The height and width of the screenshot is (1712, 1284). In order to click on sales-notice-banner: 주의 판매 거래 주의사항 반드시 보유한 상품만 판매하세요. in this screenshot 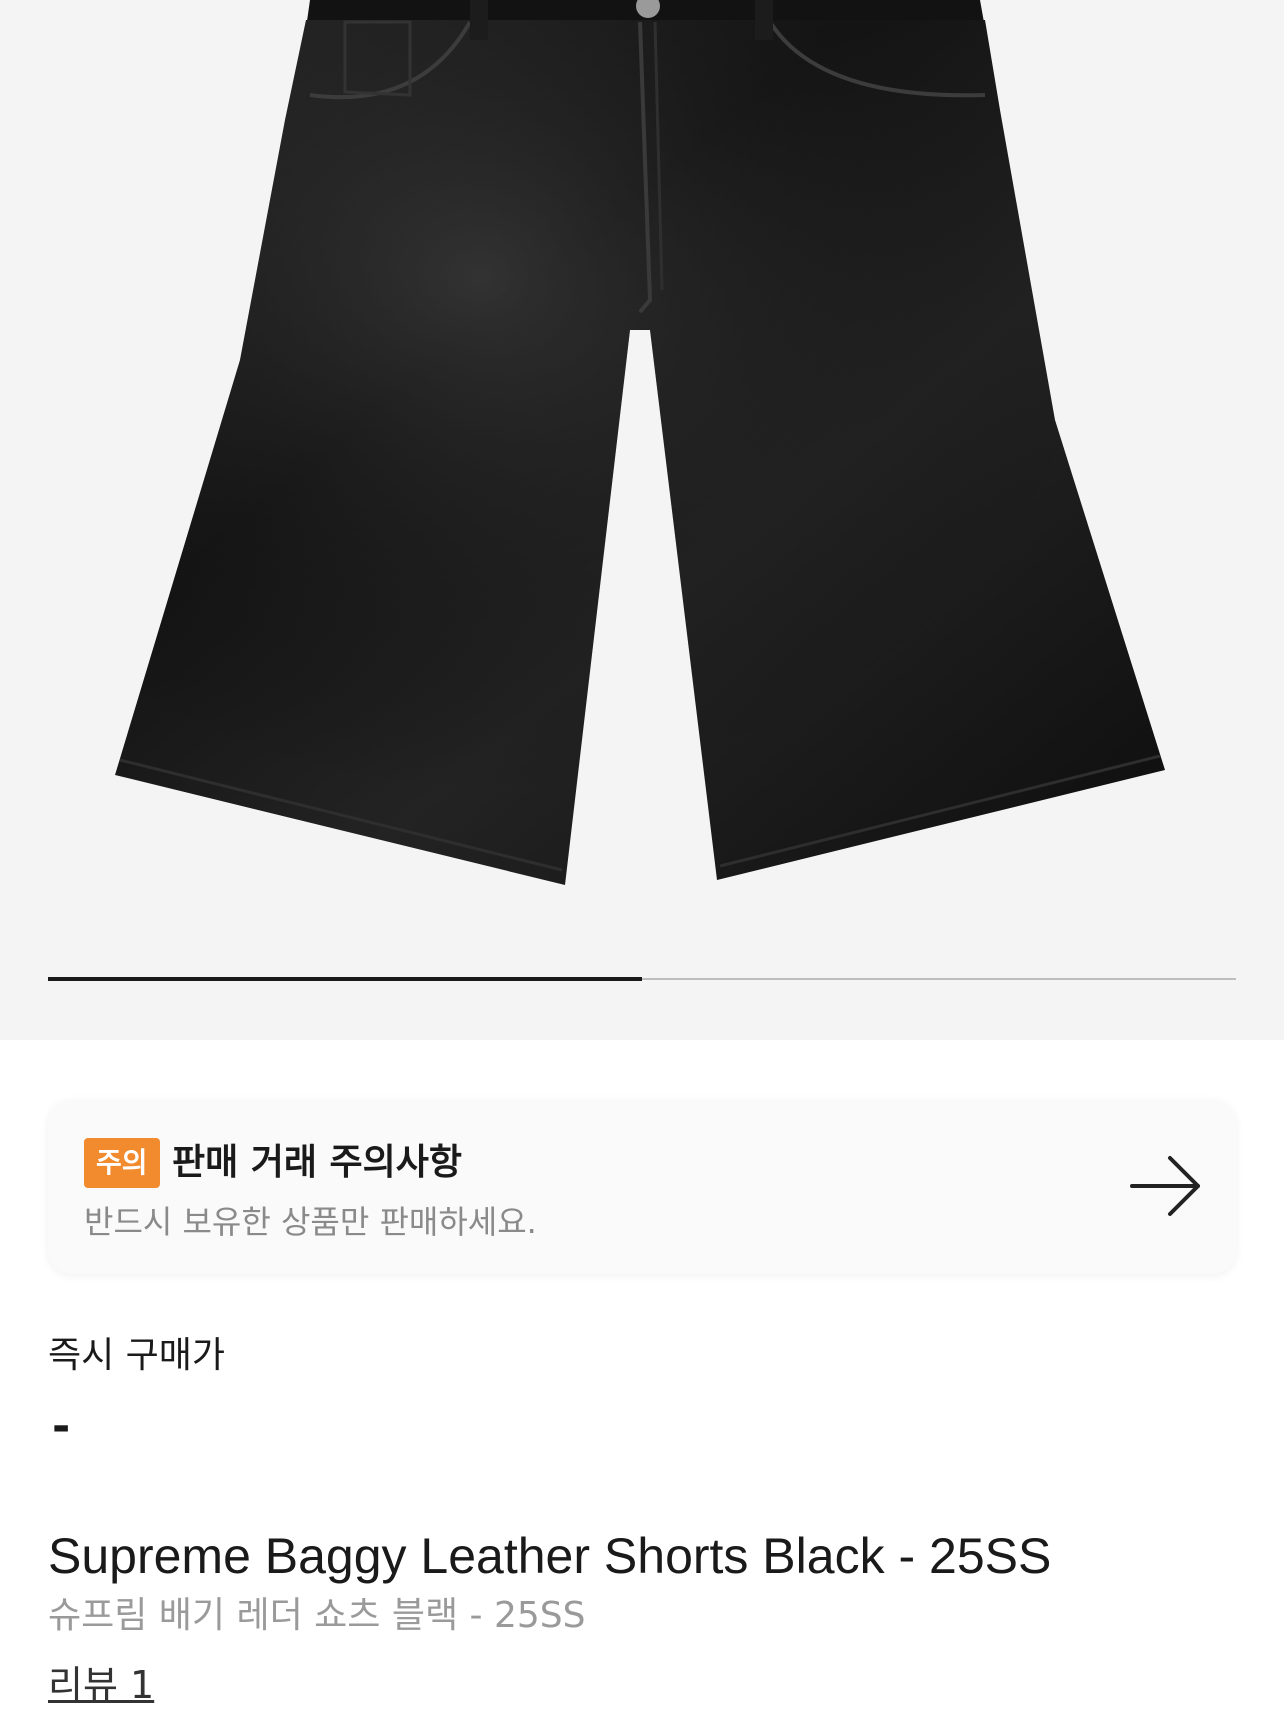, I will do `click(642, 1187)`.